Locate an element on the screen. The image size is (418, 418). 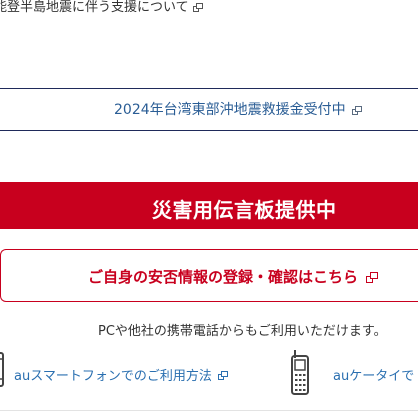
section-divider is located at coordinates (209, 410).